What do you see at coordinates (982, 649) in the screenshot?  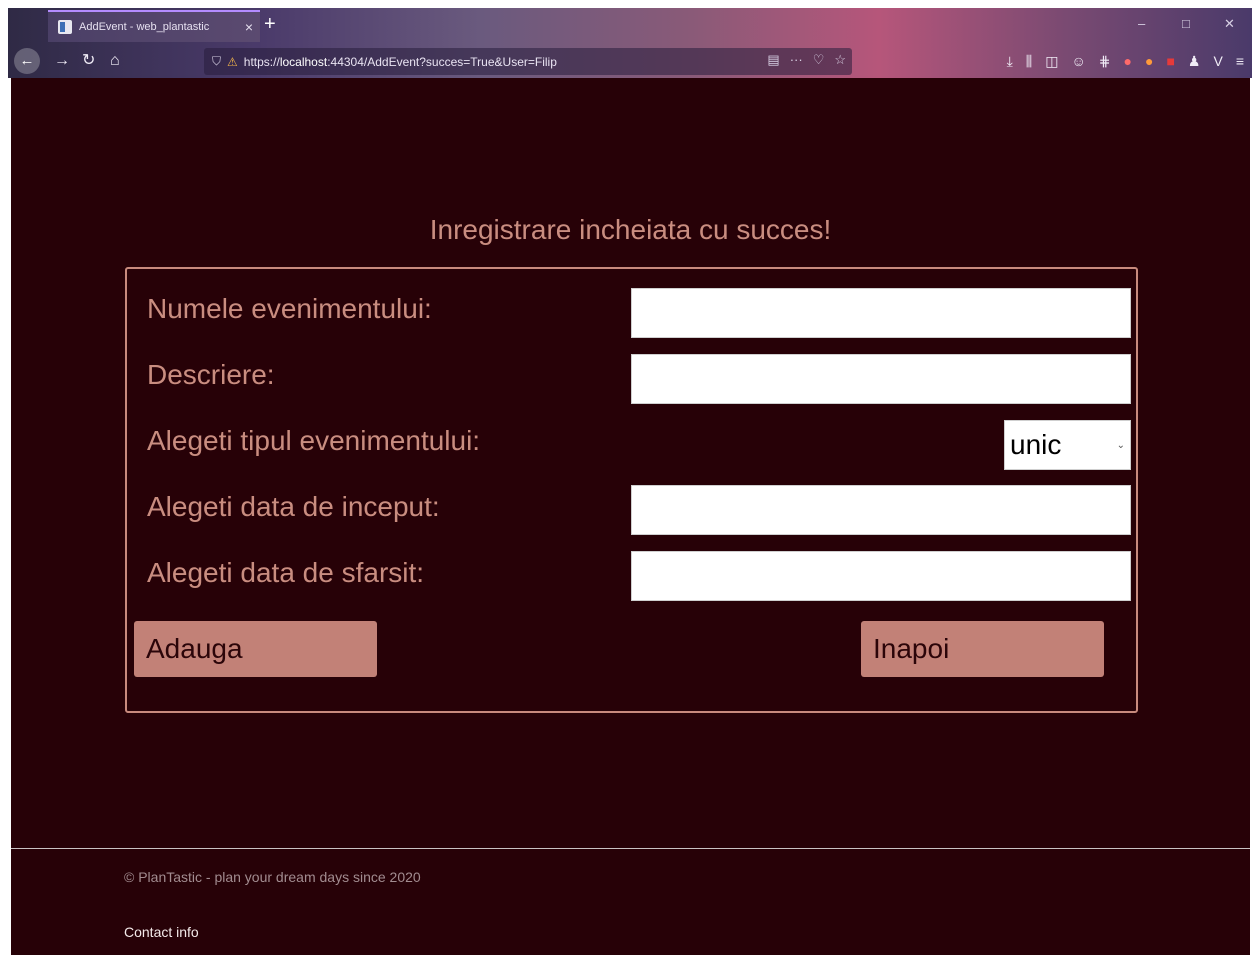 I see `back-button: Inapoi` at bounding box center [982, 649].